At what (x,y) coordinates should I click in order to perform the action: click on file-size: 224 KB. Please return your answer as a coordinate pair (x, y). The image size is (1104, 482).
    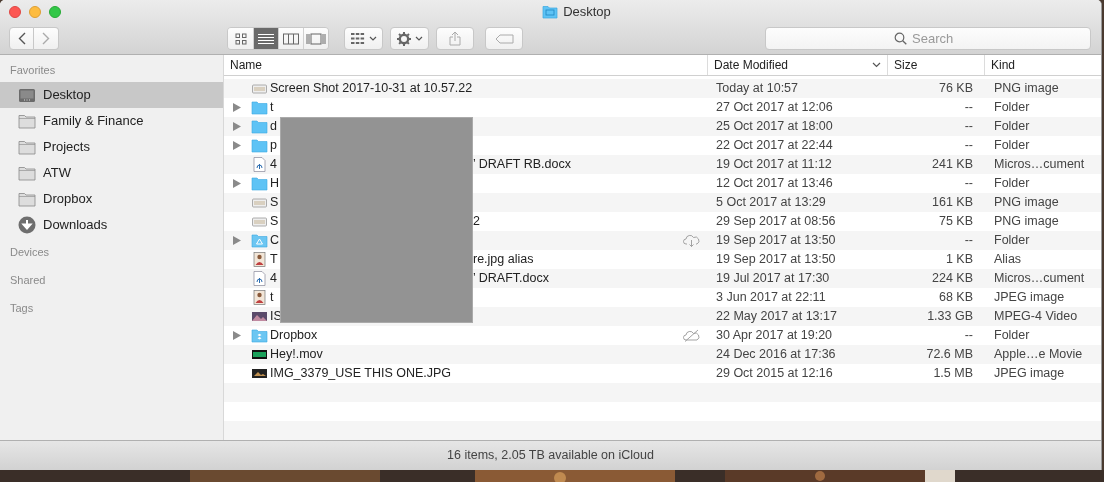
    Looking at the image, I should click on (952, 279).